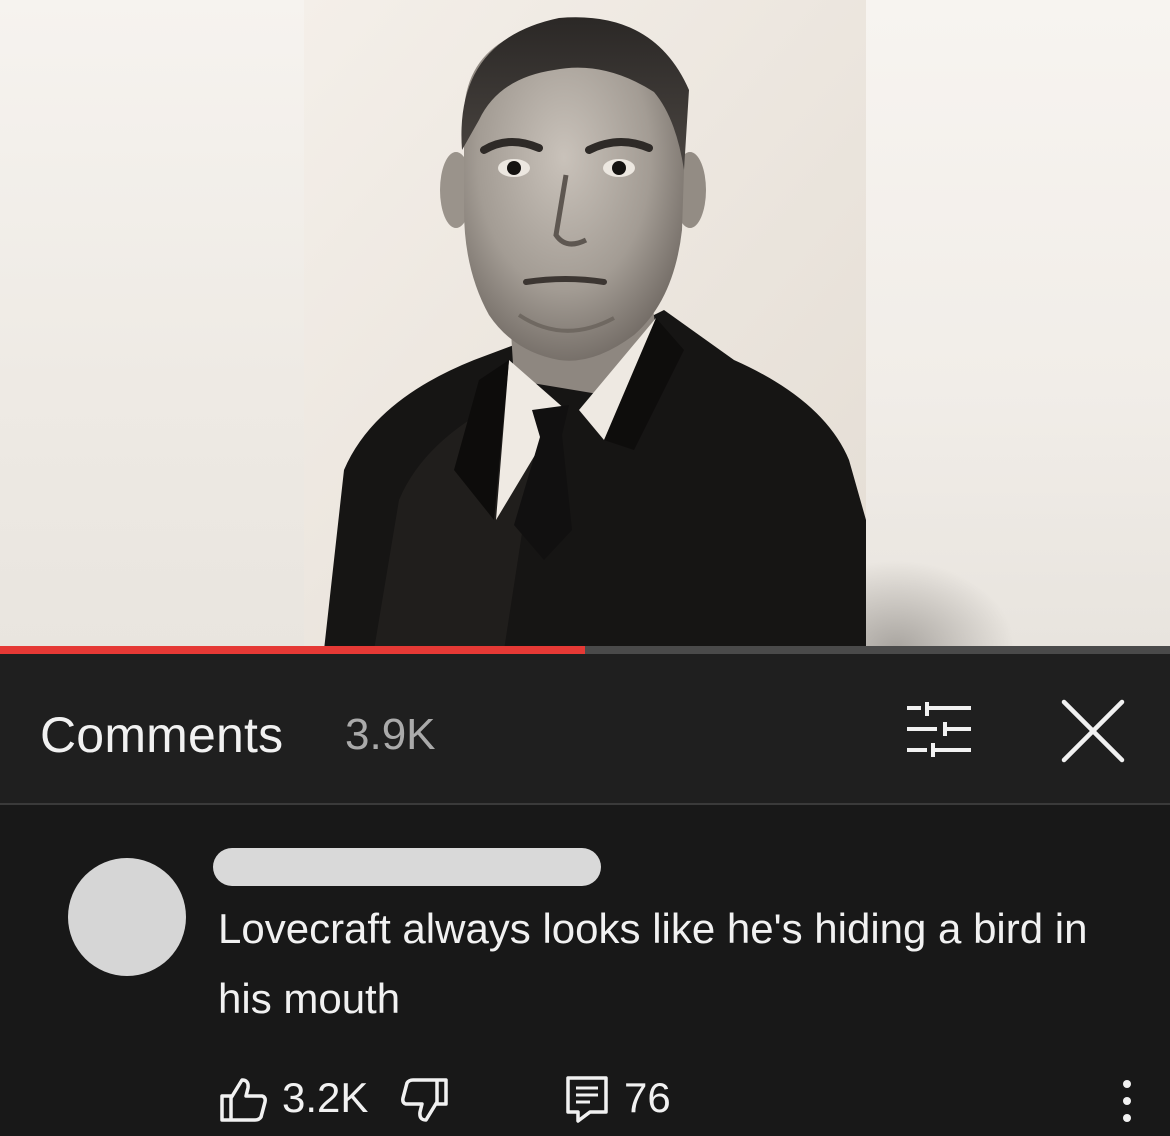 This screenshot has width=1170, height=1136. What do you see at coordinates (941, 605) in the screenshot?
I see `video-background-shadow` at bounding box center [941, 605].